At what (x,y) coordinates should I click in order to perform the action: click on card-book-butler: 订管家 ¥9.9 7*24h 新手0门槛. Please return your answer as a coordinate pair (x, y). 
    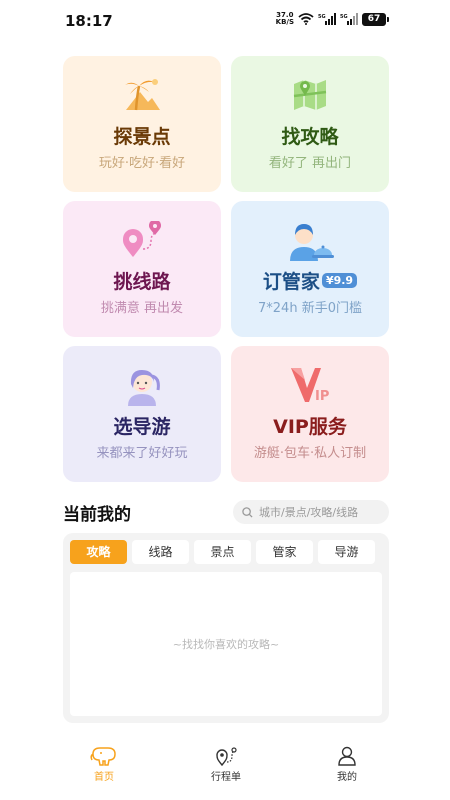
    Looking at the image, I should click on (310, 269).